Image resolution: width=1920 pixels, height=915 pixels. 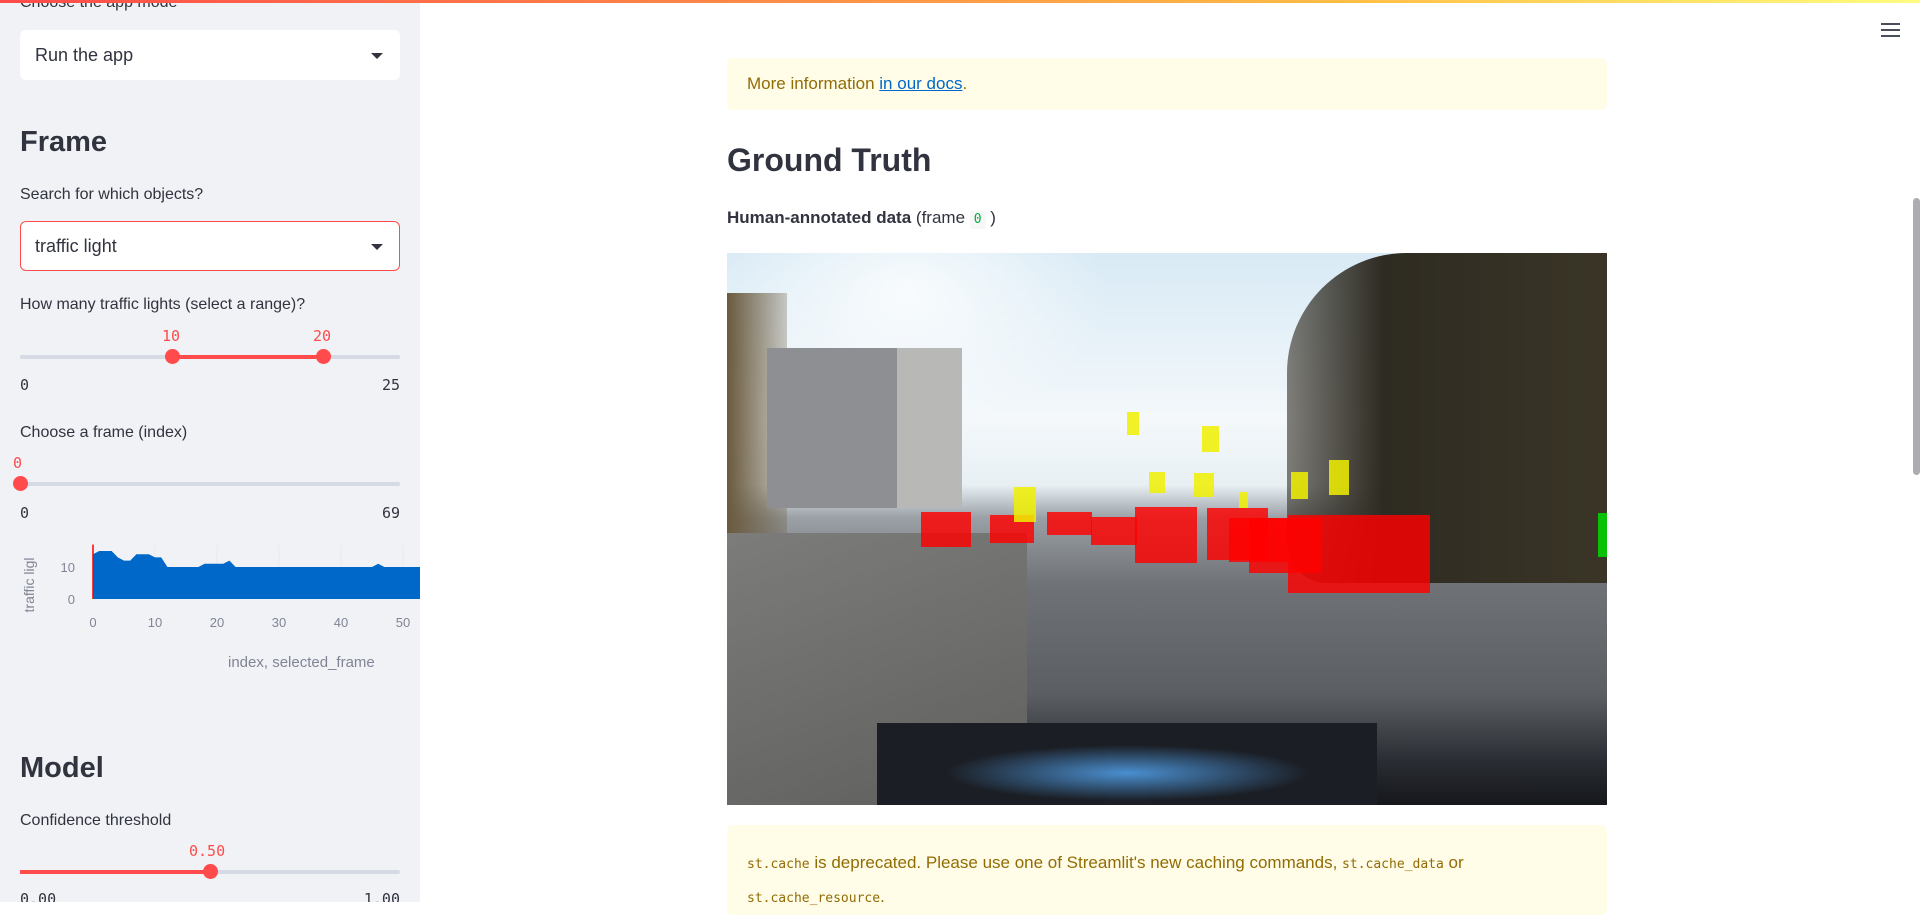 What do you see at coordinates (301, 662) in the screenshot?
I see `chart-x-axis-label: index, selected_frame` at bounding box center [301, 662].